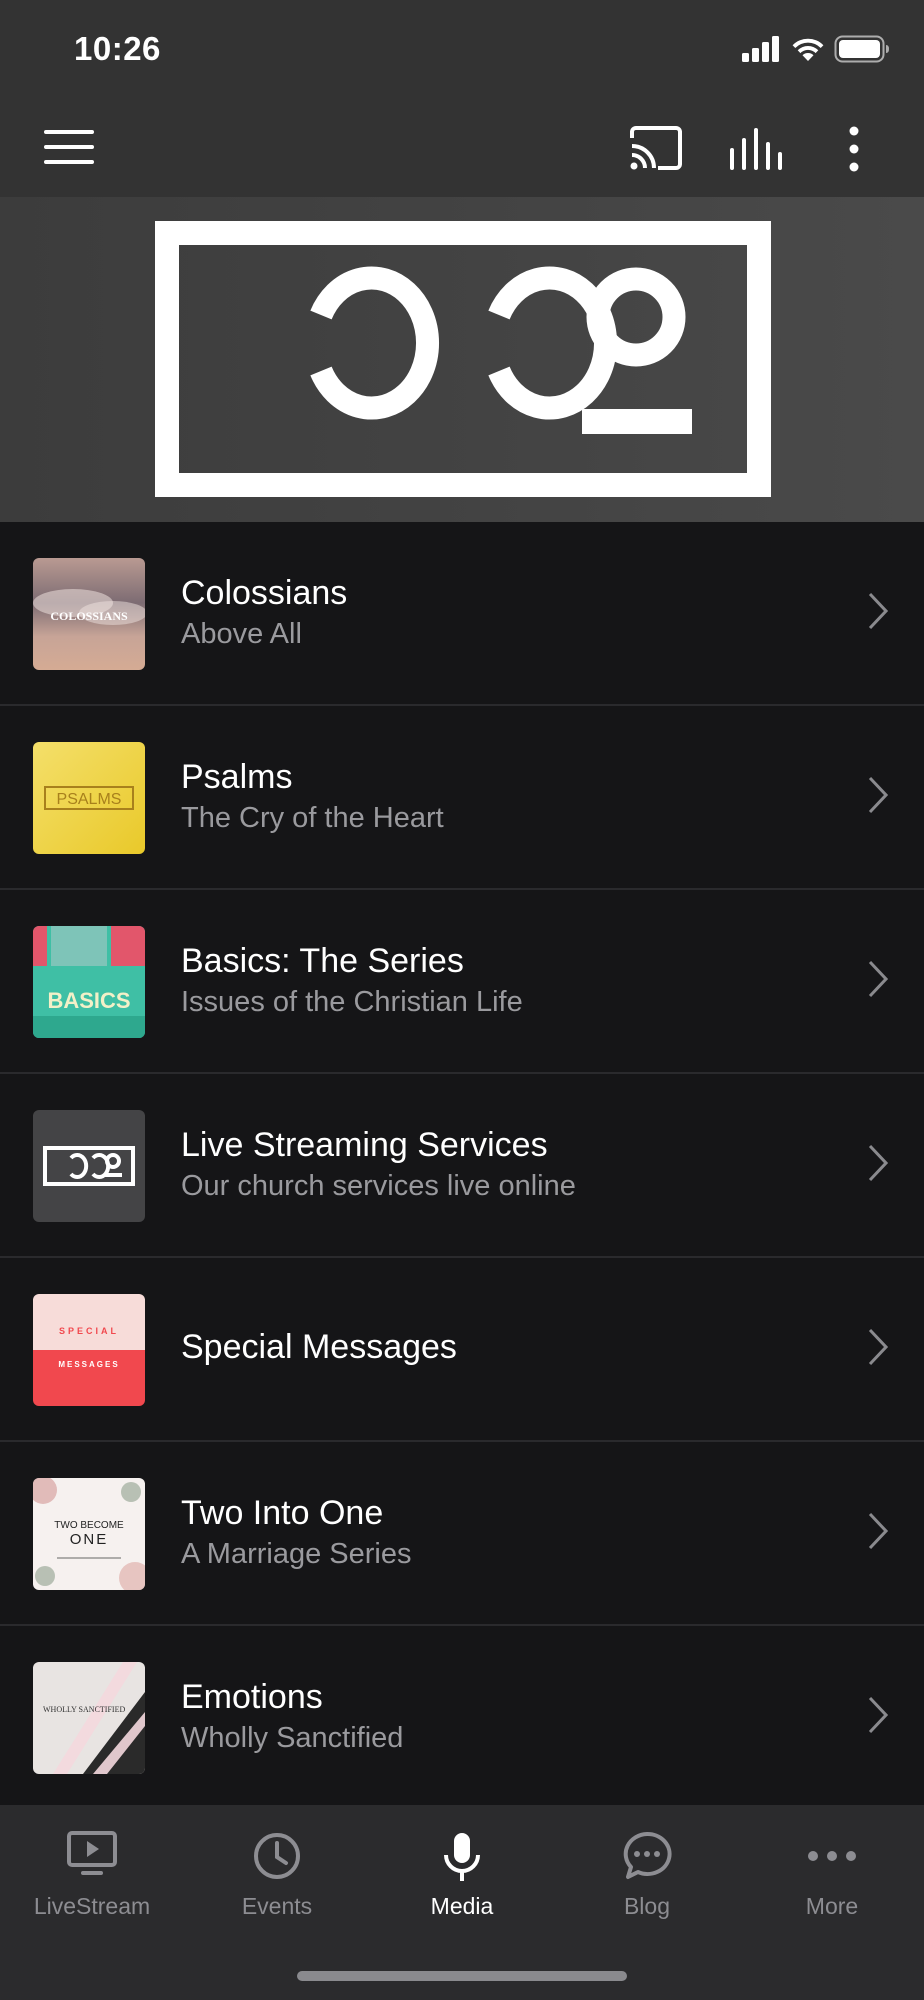  I want to click on tab-media: Media, so click(462, 1870).